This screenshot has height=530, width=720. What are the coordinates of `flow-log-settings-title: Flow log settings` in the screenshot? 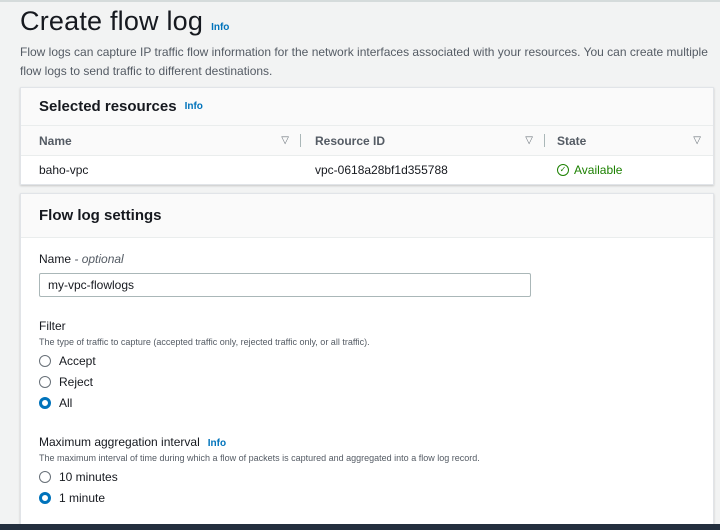 It's located at (100, 215).